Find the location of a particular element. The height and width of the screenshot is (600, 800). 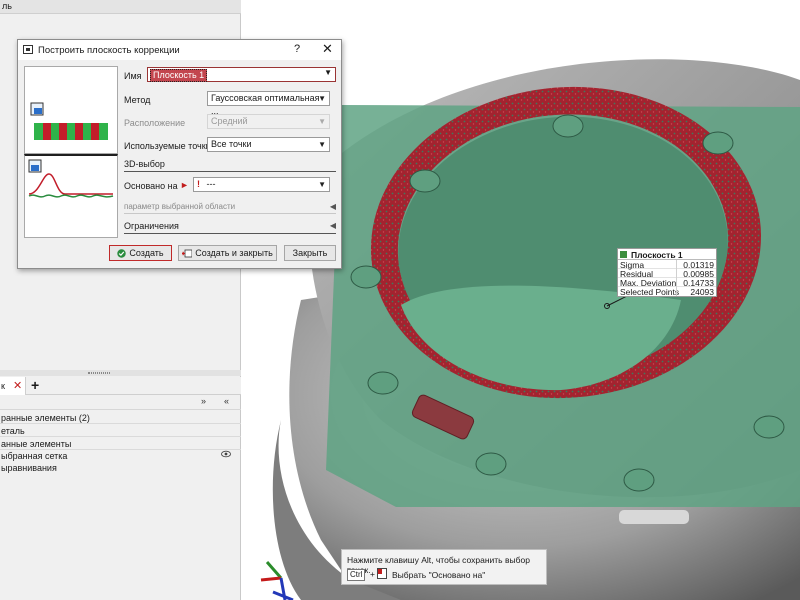

expand-all-icon: « is located at coordinates (226, 401).